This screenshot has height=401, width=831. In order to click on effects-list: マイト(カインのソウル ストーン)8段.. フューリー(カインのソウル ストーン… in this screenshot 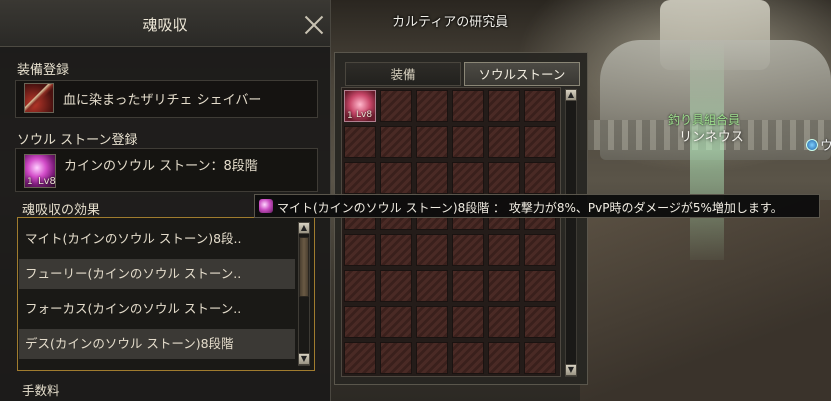, I will do `click(166, 294)`.